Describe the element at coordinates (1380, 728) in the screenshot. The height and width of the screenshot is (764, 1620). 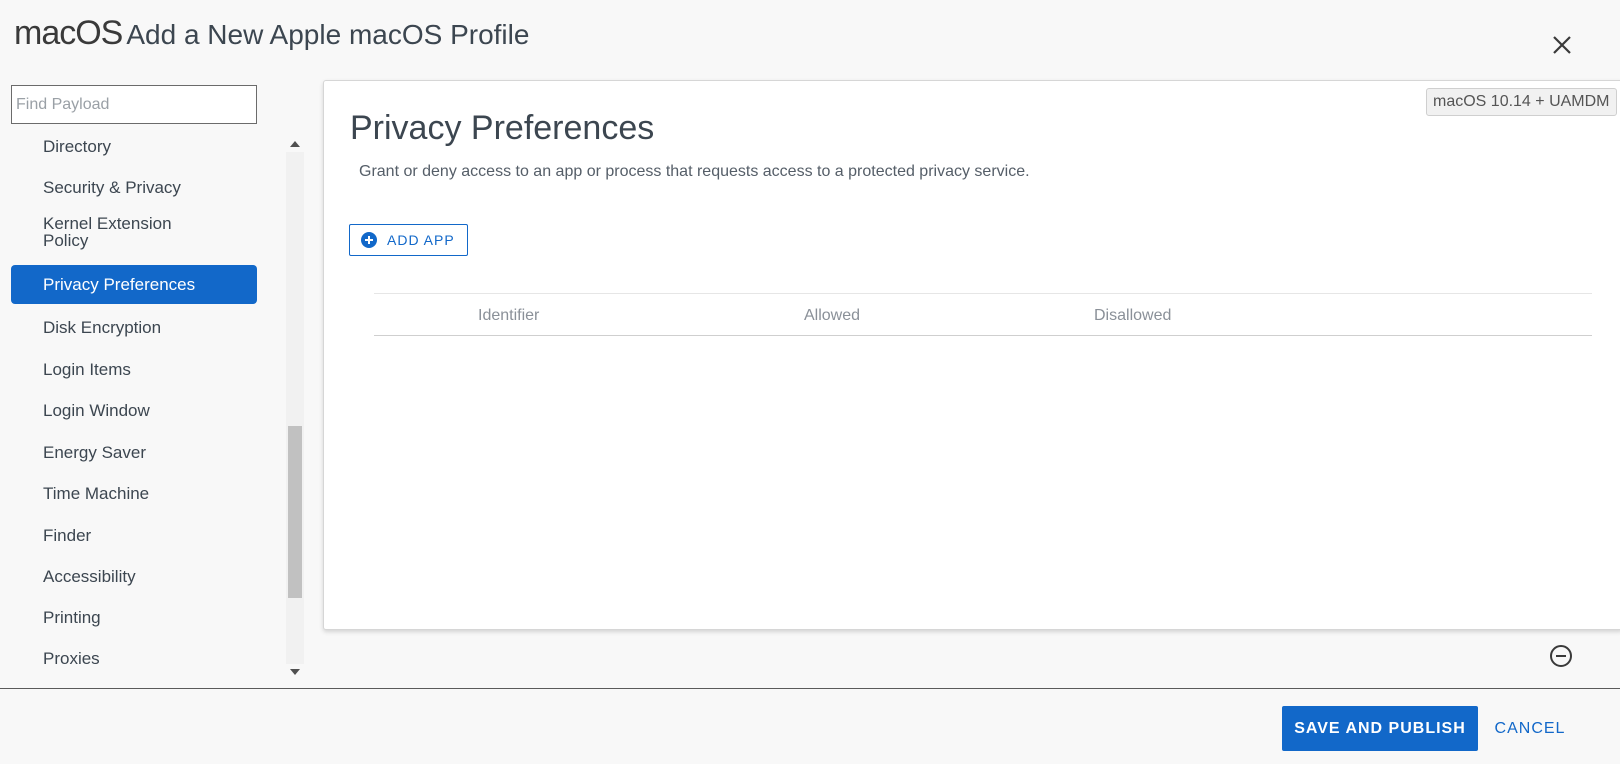
I see `save-and-publish-button: SAVE AND PUBLISH` at that location.